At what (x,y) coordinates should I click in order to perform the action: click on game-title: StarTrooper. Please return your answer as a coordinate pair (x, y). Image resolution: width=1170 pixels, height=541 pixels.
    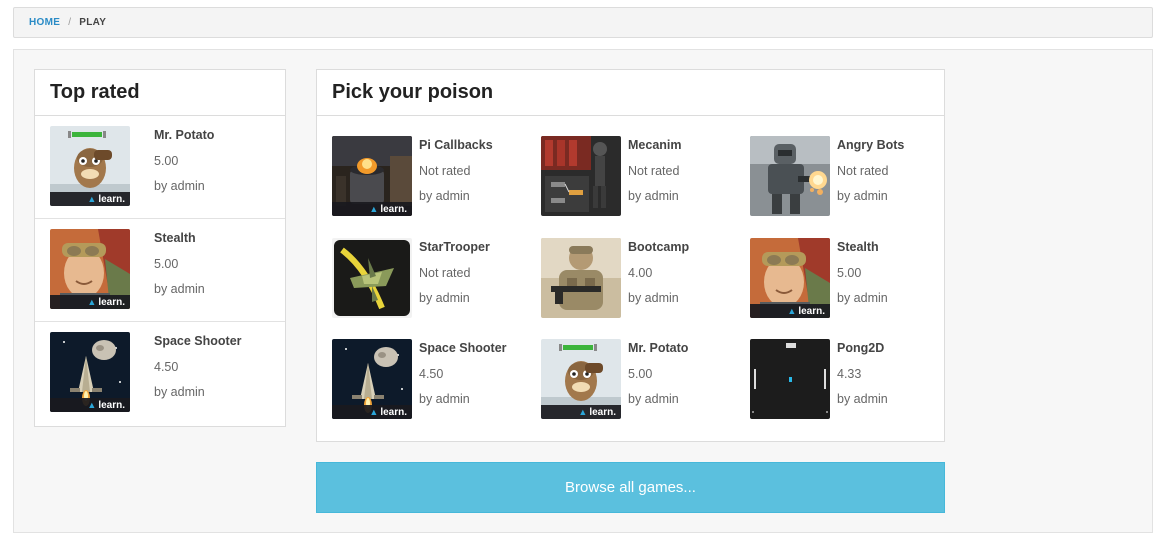
    Looking at the image, I should click on (454, 249).